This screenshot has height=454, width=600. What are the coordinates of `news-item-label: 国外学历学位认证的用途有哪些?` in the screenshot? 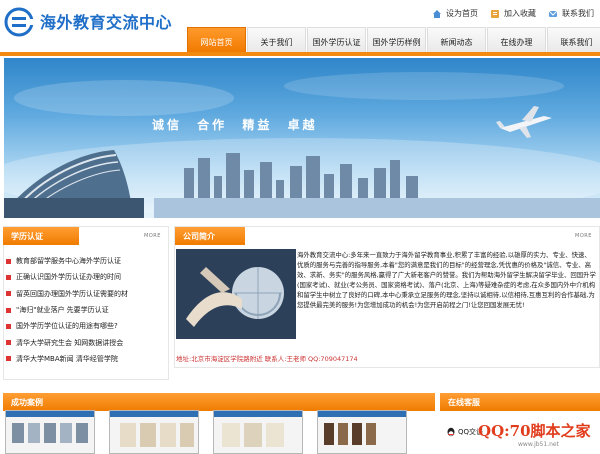 It's located at (67, 326).